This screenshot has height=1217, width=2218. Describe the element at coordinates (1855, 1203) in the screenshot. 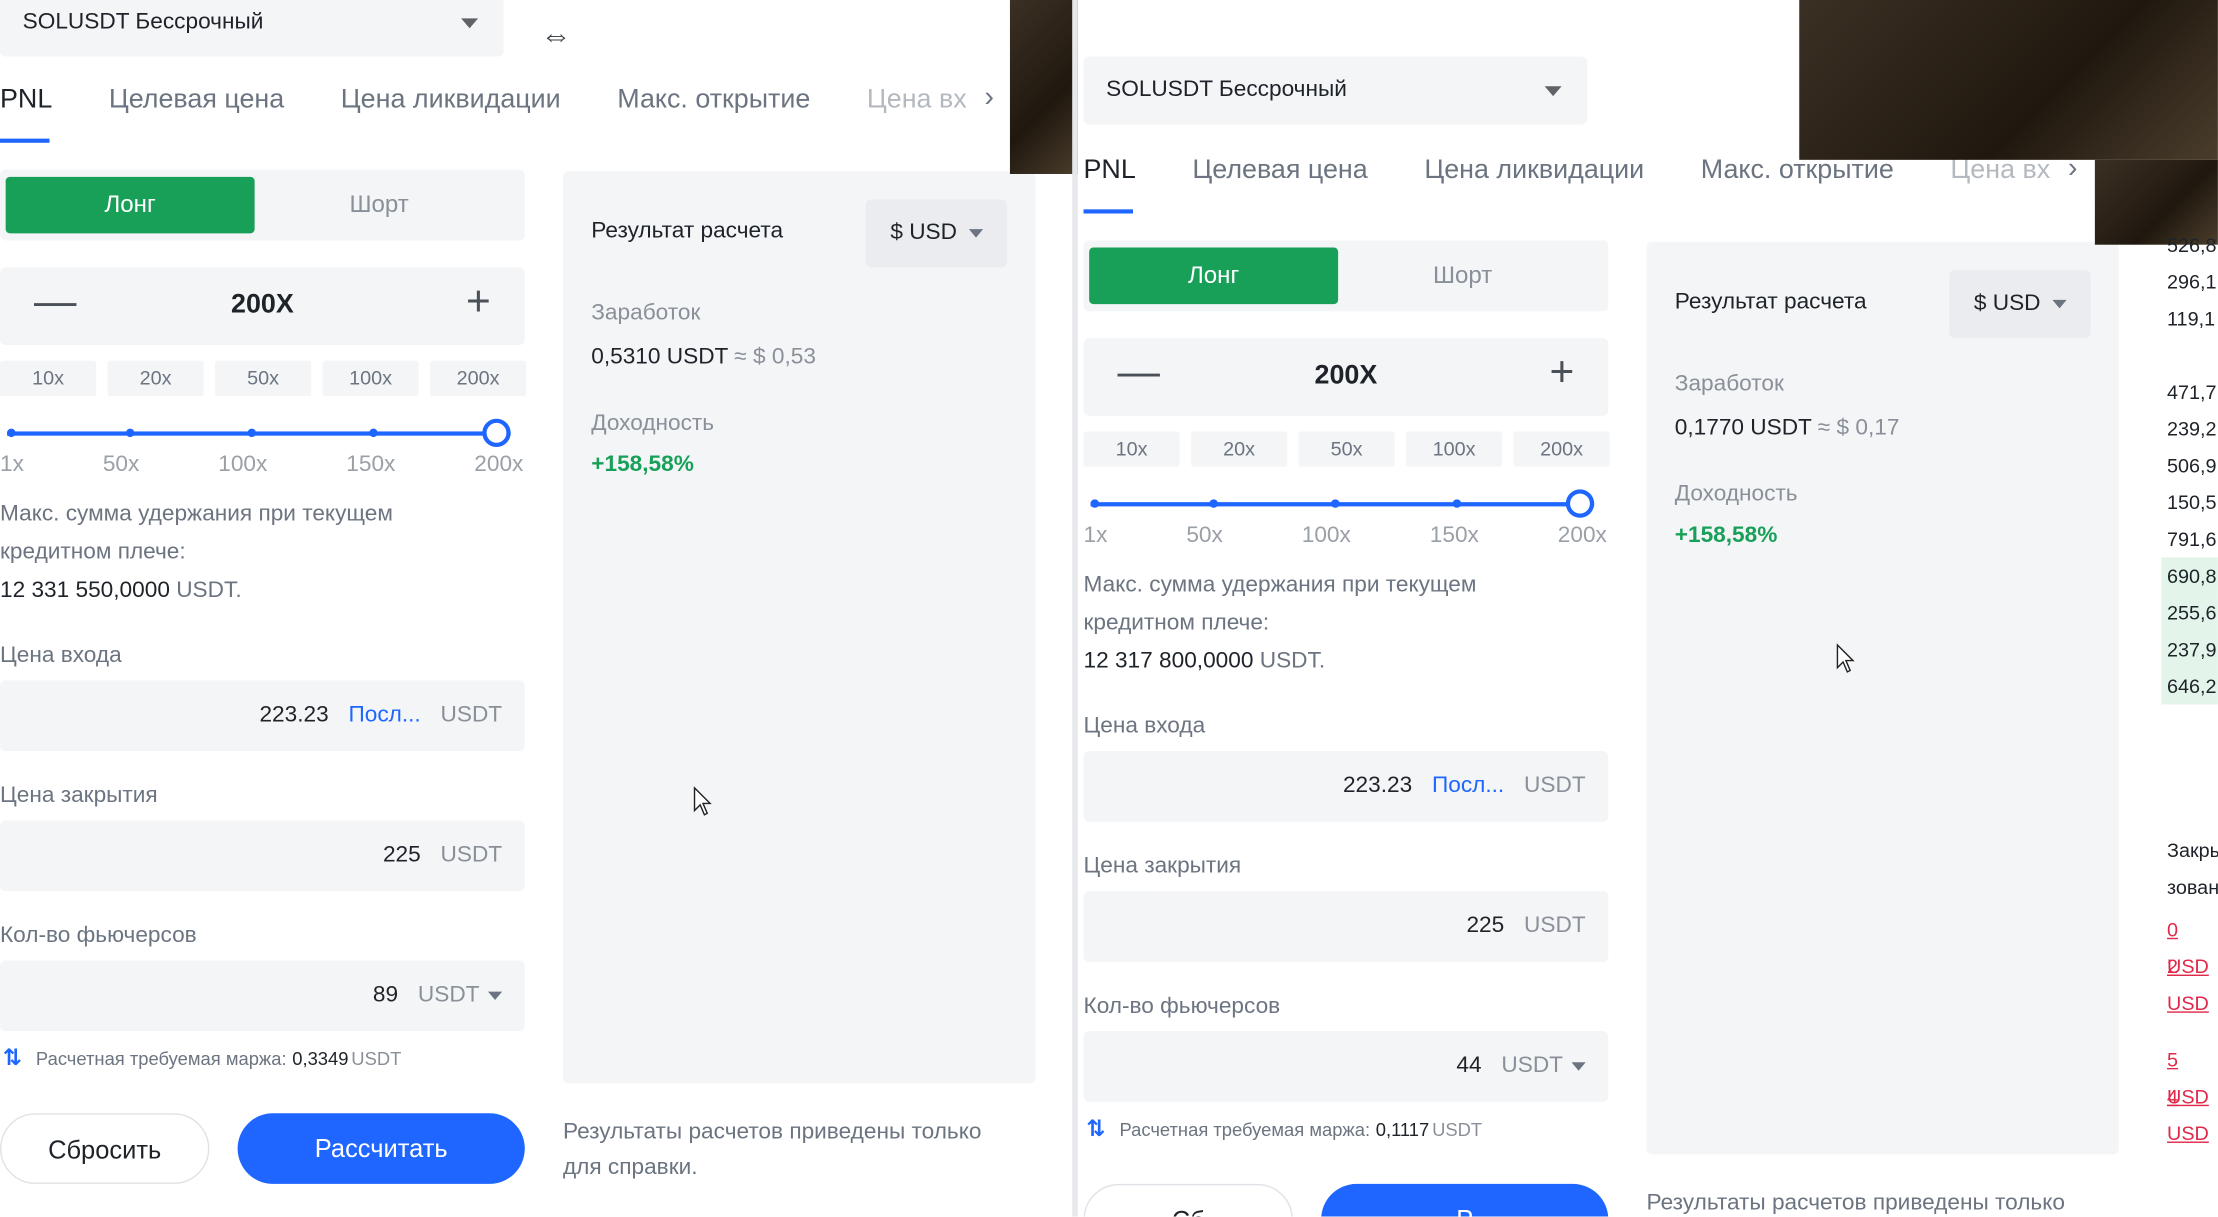

I see `disclaimer-line1: Результаты расчетов приведены только` at that location.